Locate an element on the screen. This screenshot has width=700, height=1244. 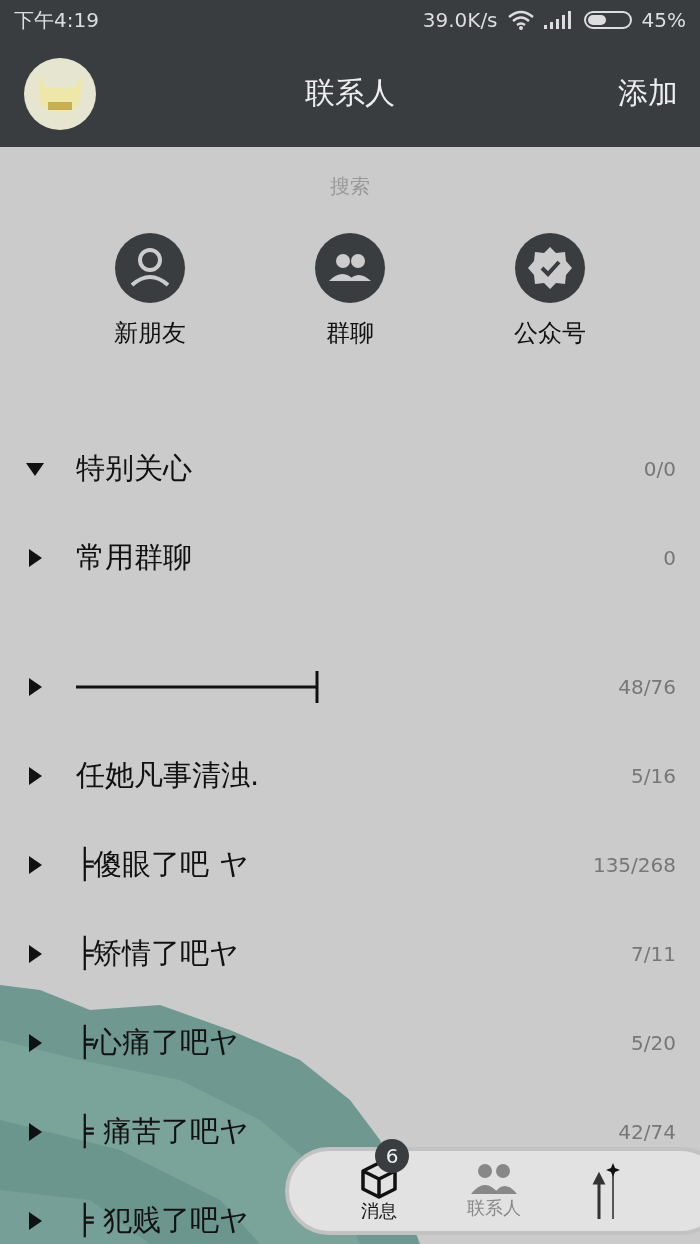
wifi-icon is located at coordinates (520, 20).